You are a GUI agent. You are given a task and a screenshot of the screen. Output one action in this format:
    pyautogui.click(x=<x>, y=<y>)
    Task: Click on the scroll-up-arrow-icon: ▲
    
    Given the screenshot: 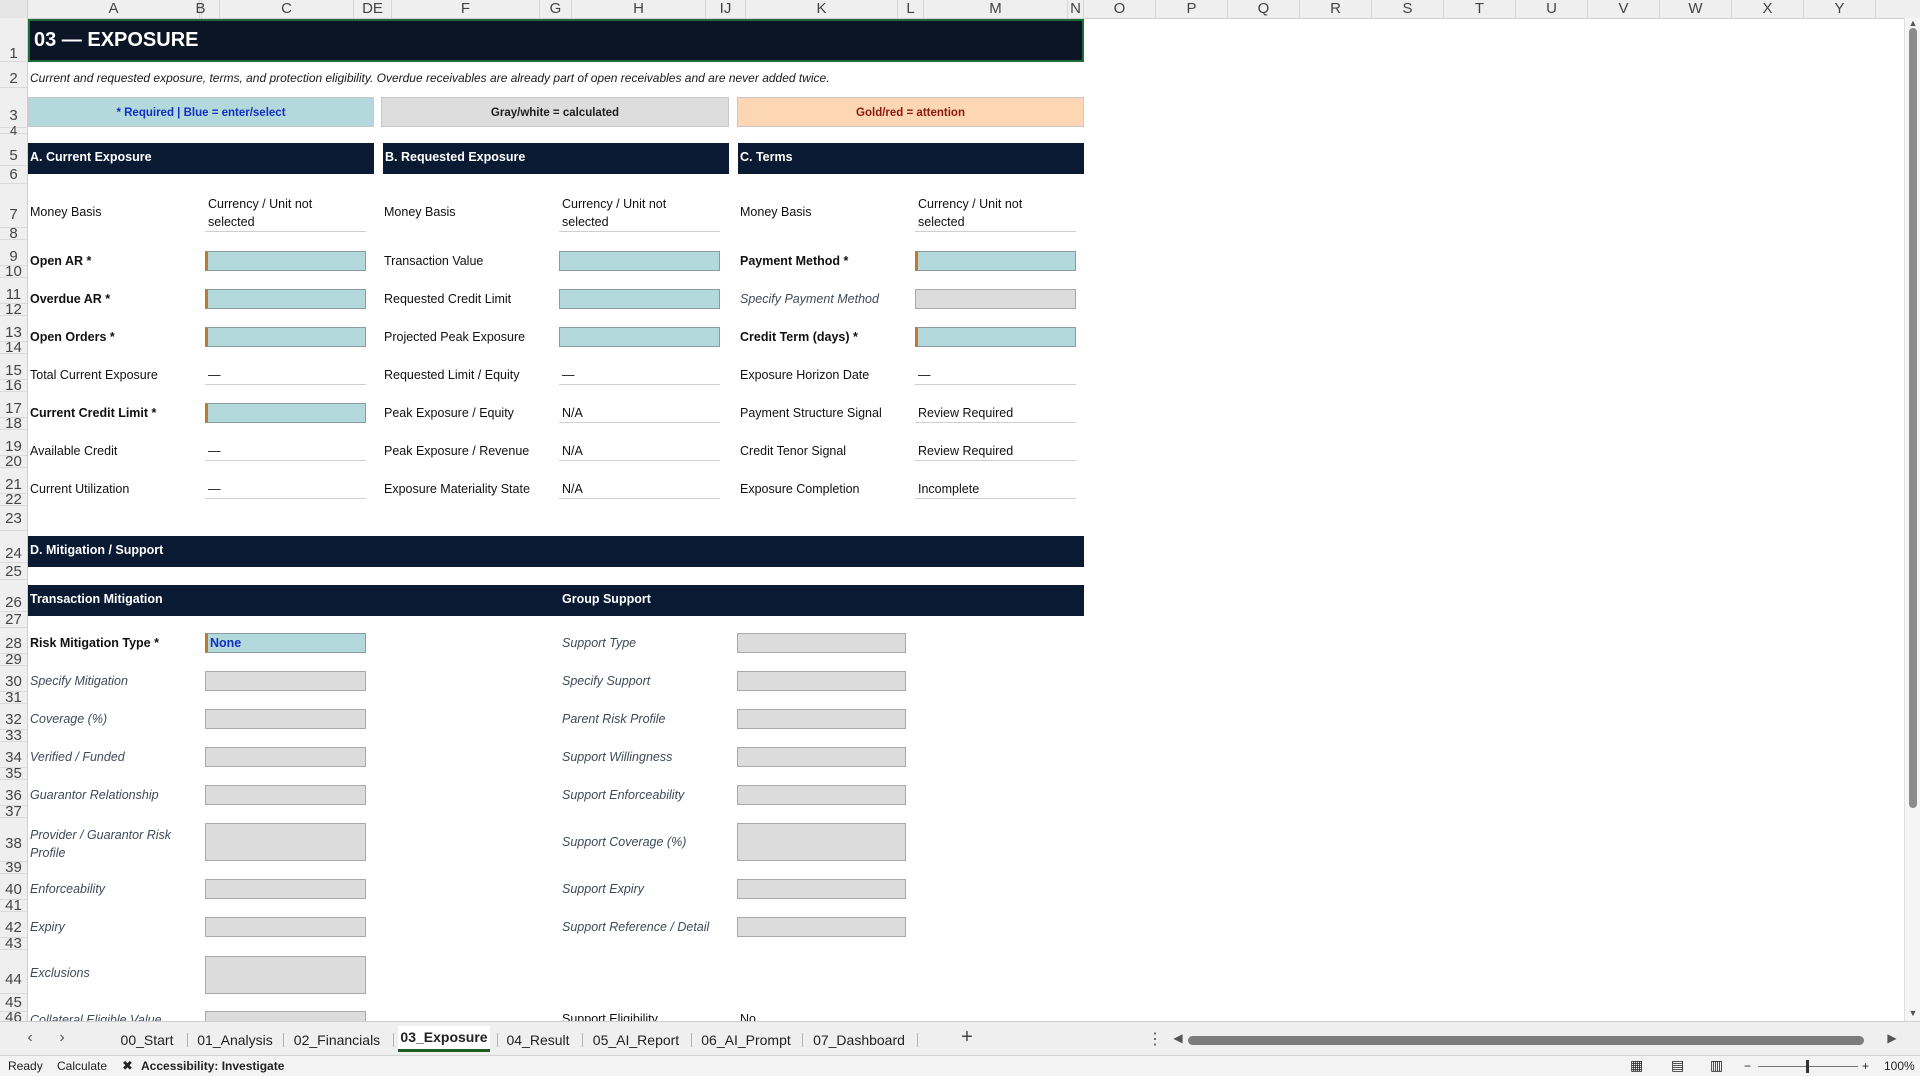 What is the action you would take?
    pyautogui.click(x=1912, y=23)
    